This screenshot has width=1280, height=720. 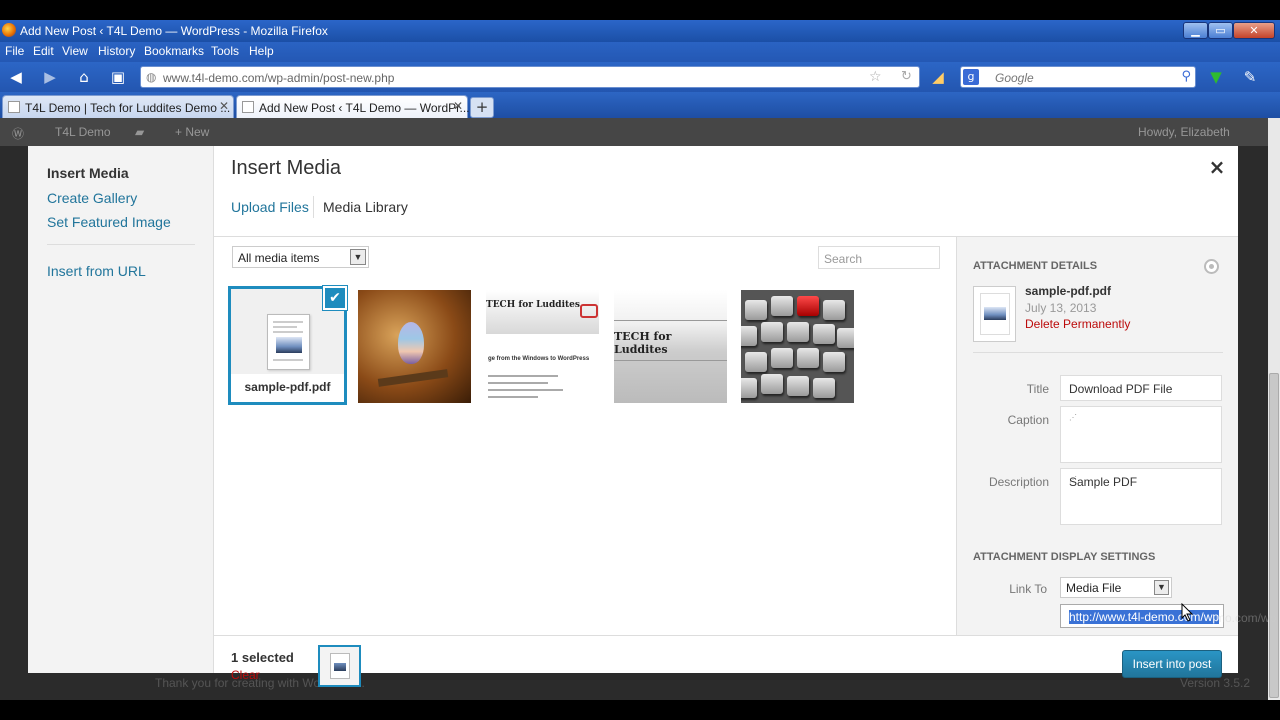 I want to click on close-icon: ×, so click(x=1217, y=167).